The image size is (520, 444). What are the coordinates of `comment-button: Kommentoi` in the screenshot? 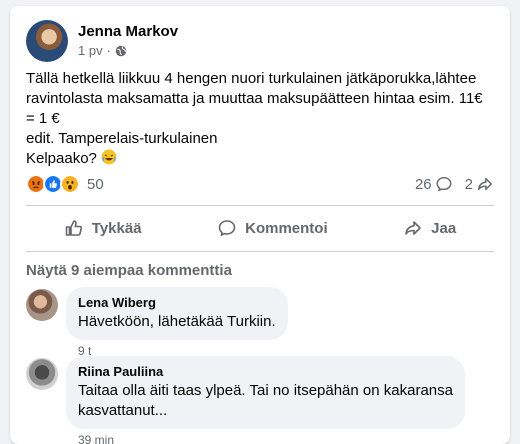 It's located at (272, 228).